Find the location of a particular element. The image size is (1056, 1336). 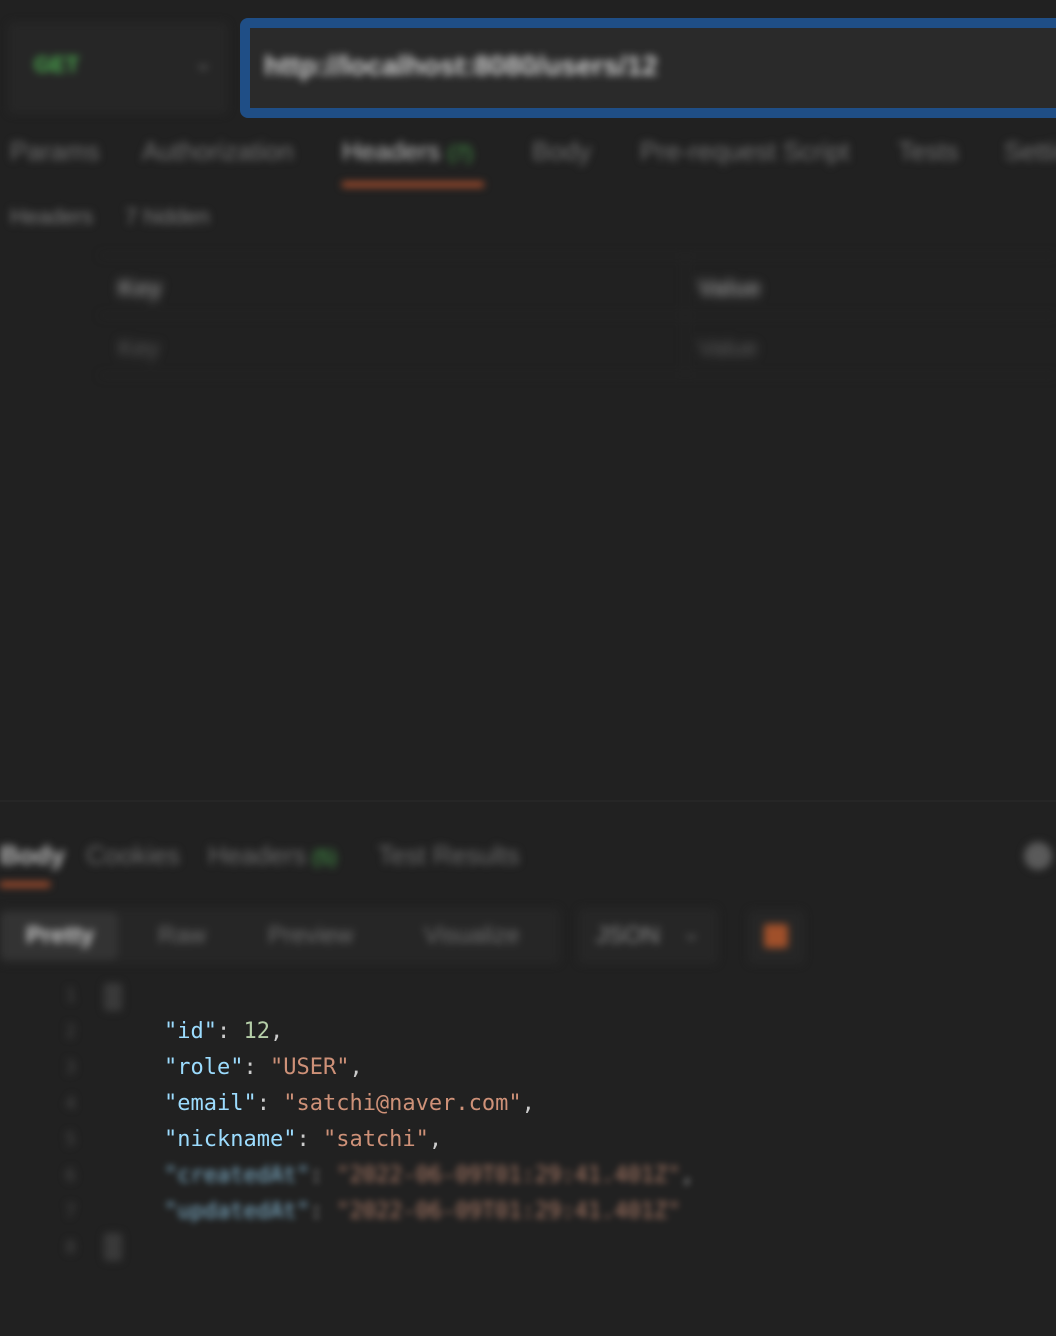

tab-params: Params is located at coordinates (55, 151).